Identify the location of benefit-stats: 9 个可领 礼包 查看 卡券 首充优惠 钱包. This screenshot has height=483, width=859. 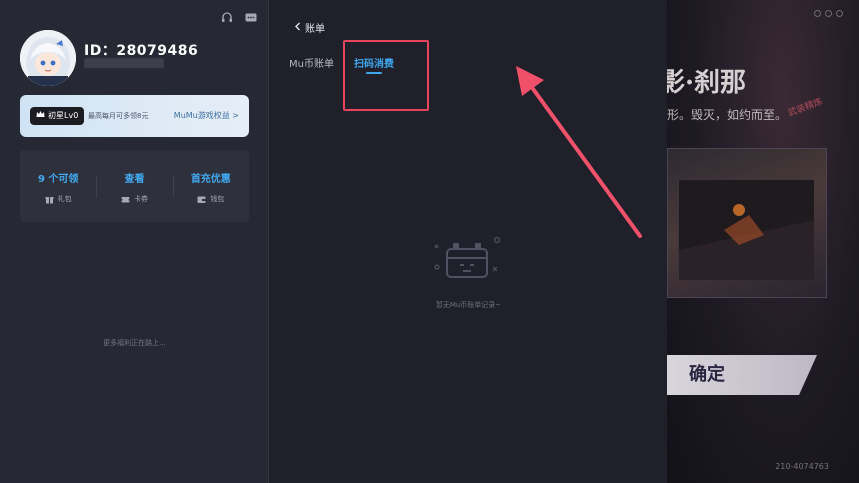
(134, 186).